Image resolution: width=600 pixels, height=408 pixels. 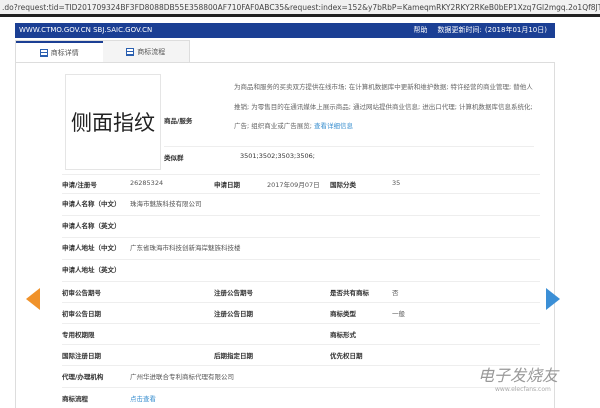 What do you see at coordinates (293, 185) in the screenshot?
I see `app-date-value: 2017年09月07日` at bounding box center [293, 185].